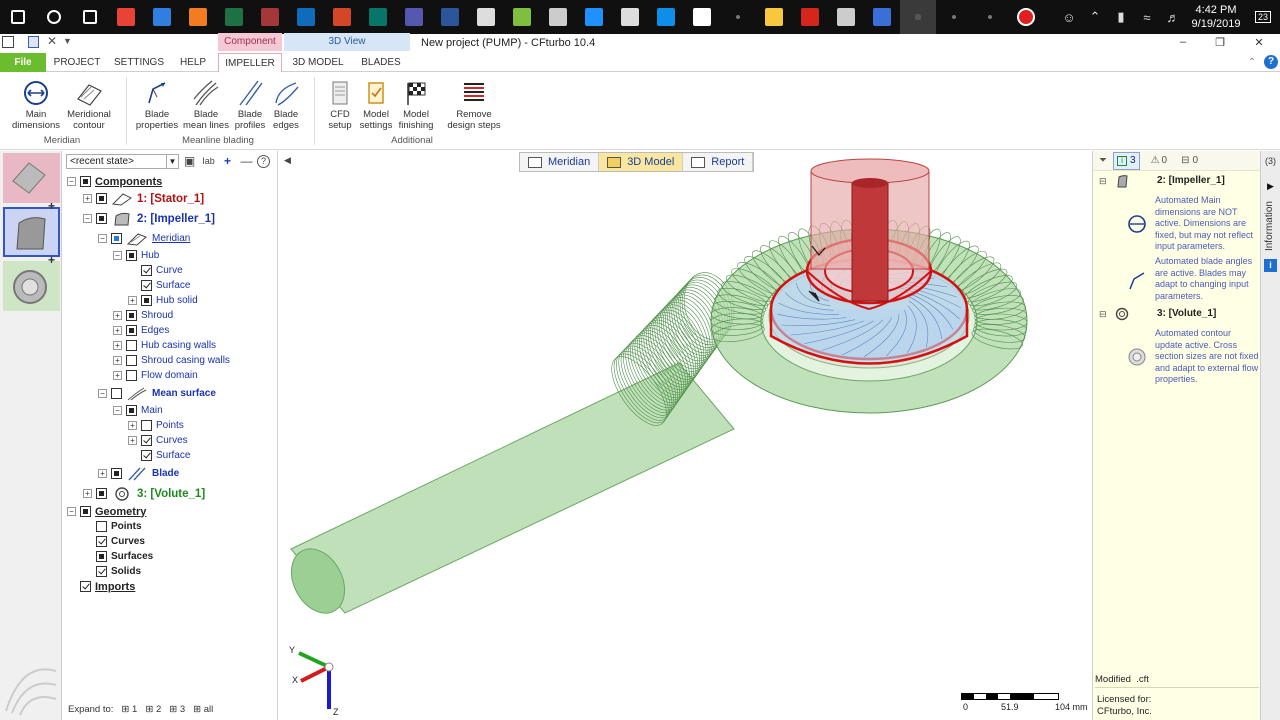  I want to click on cortana-icon, so click(54, 17).